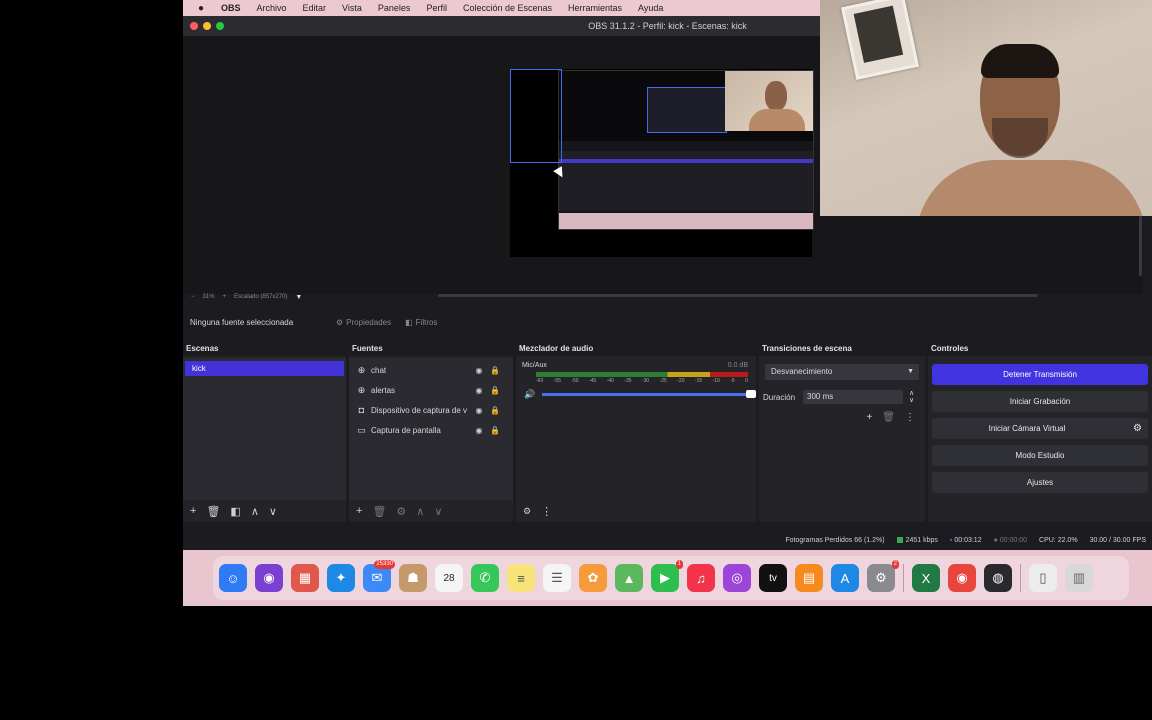 This screenshot has height=720, width=1152. What do you see at coordinates (272, 8) in the screenshot?
I see `menu-archivo: Archivo` at bounding box center [272, 8].